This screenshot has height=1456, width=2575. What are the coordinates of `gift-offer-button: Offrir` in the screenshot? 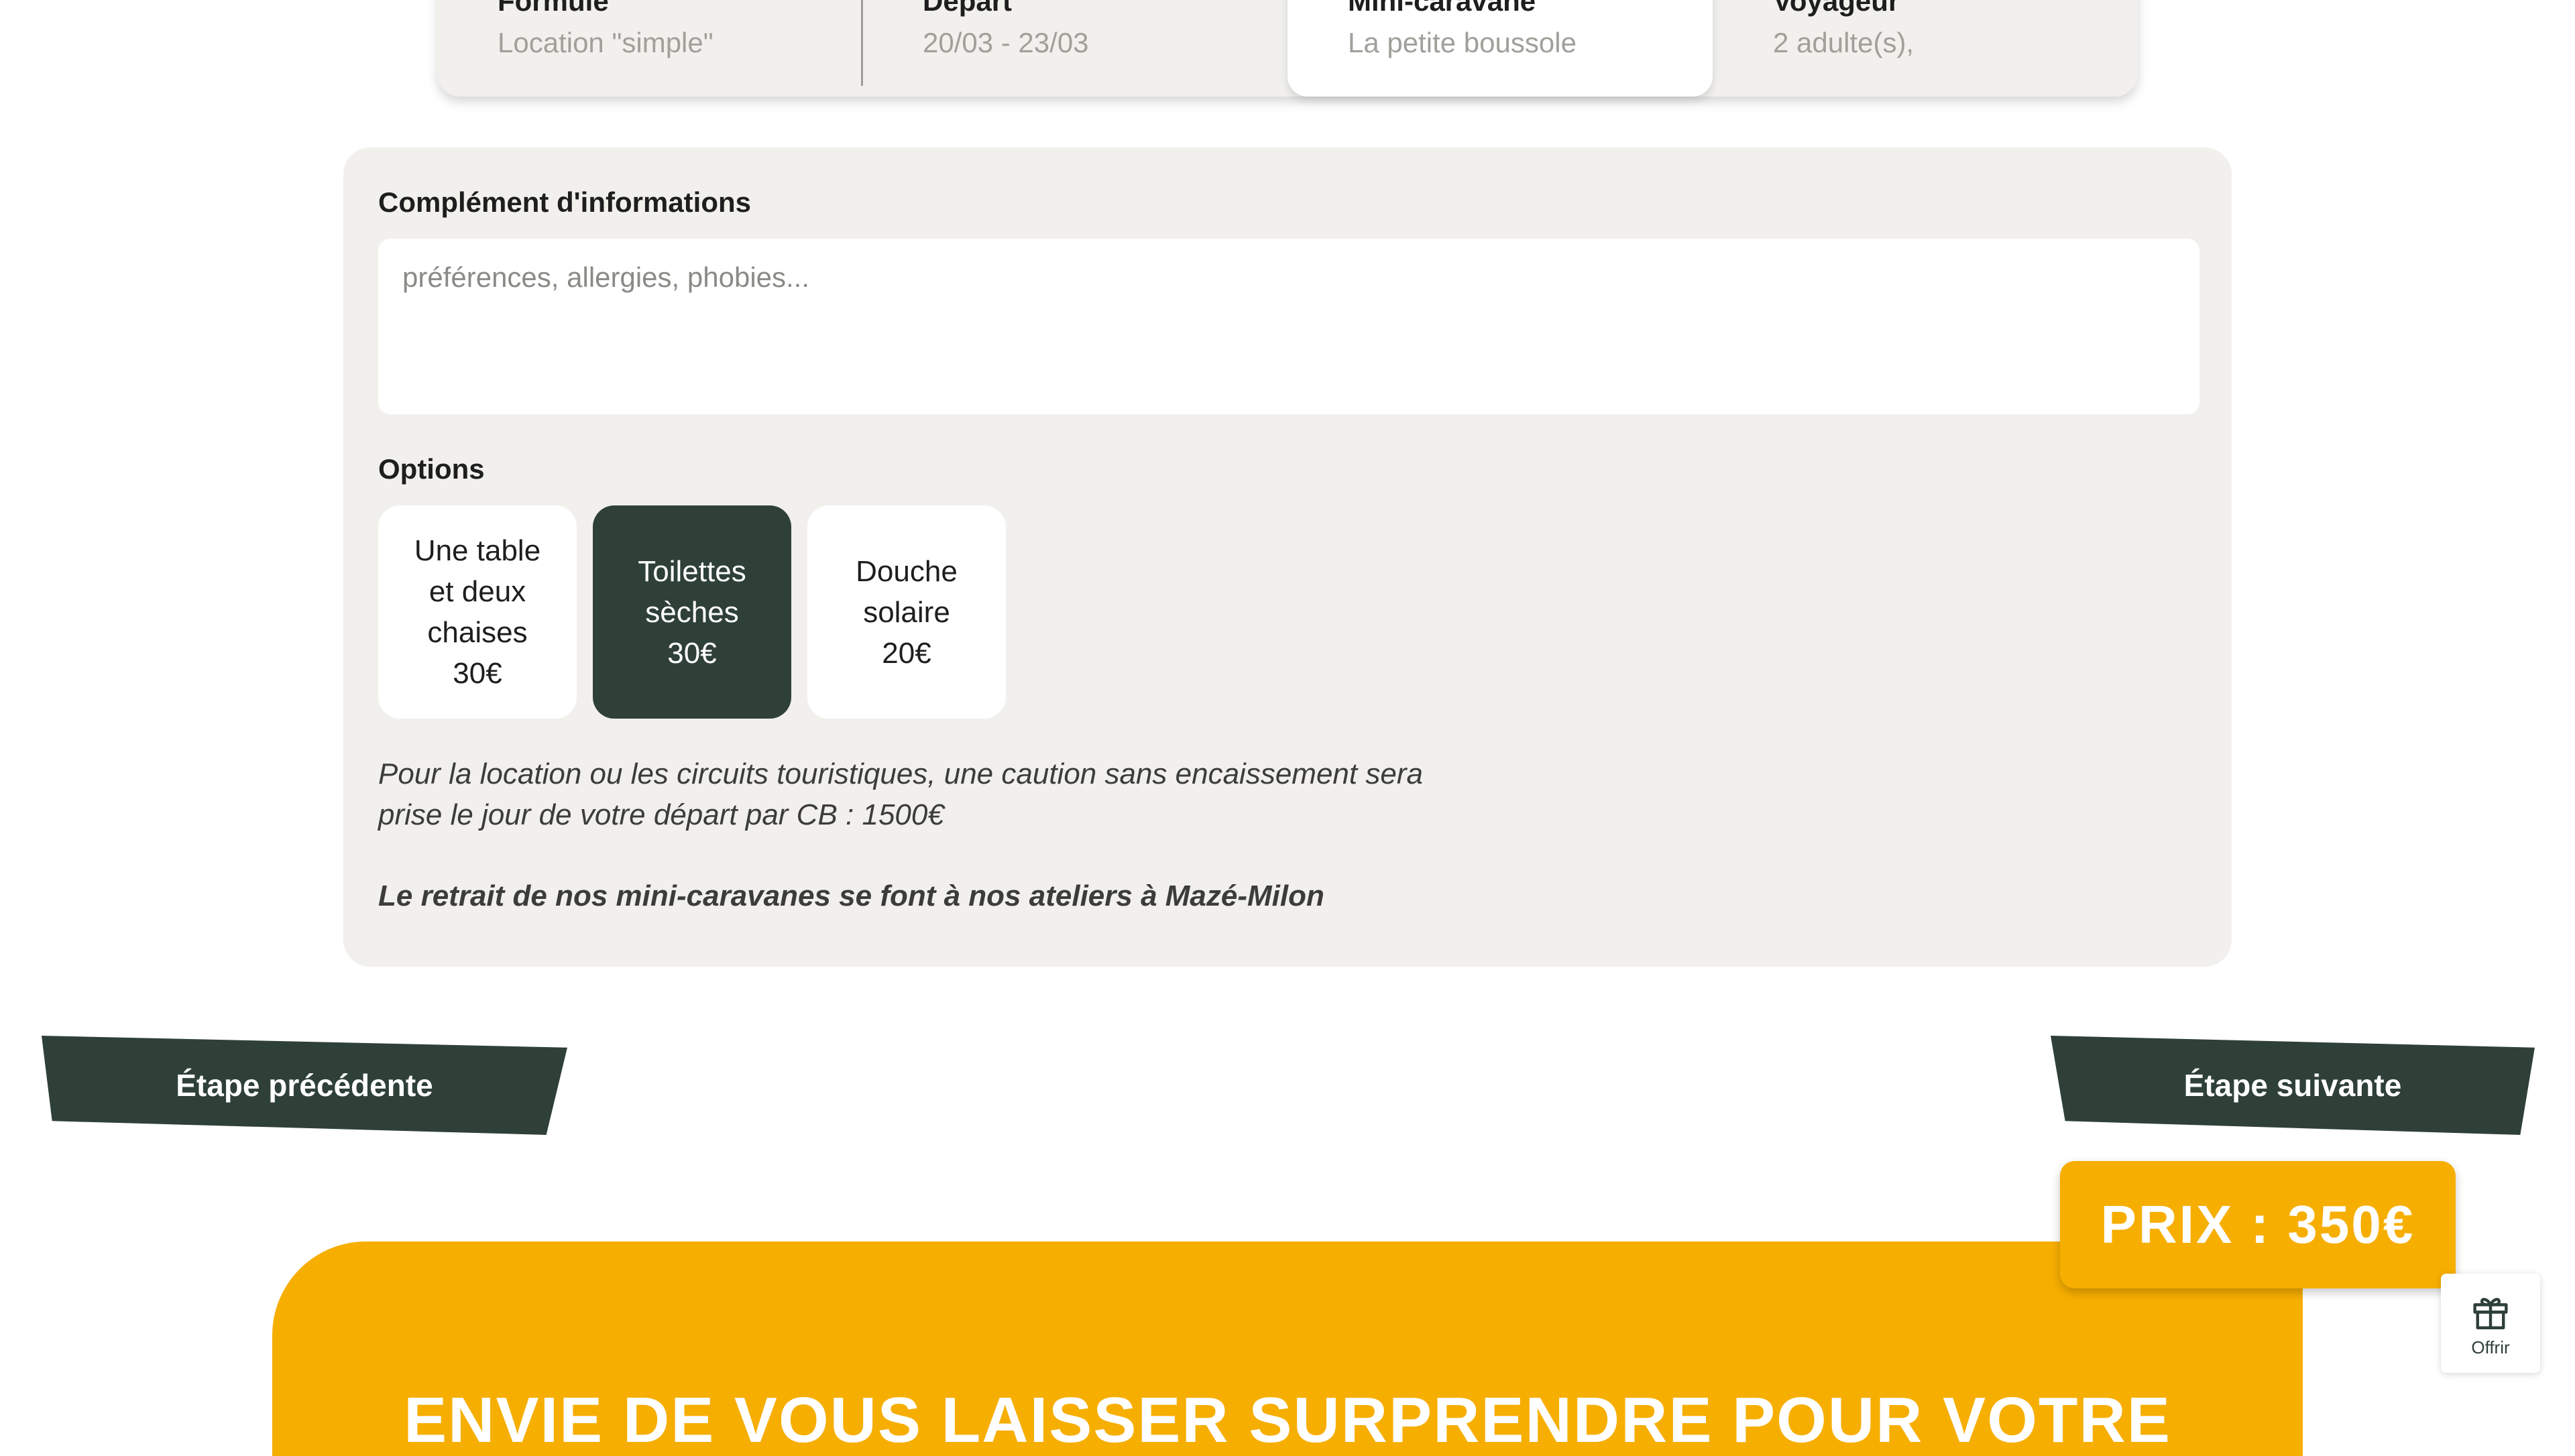 It's located at (2490, 1323).